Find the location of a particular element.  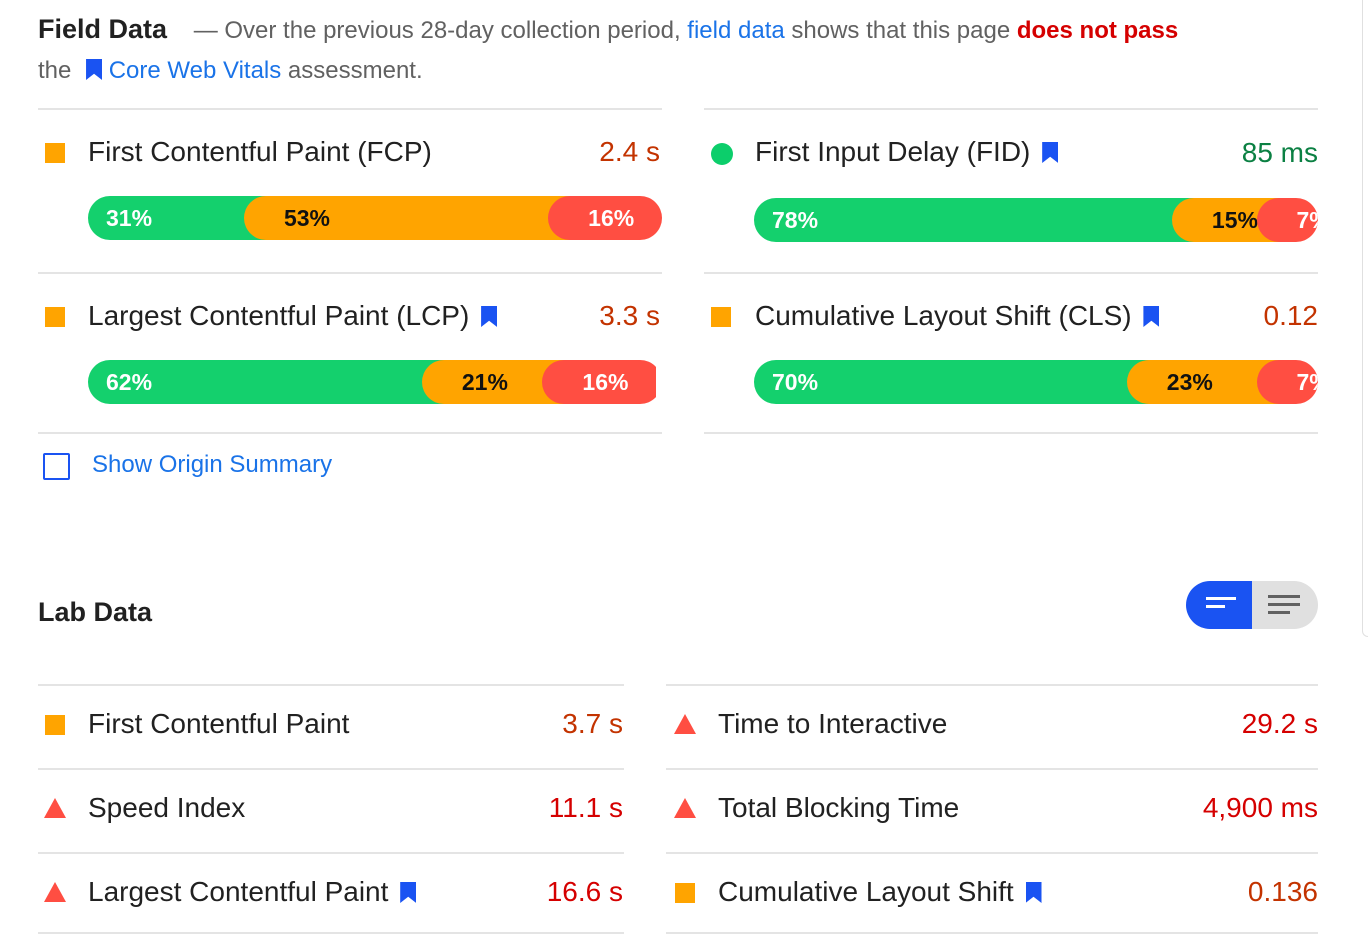

metric-name: First Contentful Paint (FCP) is located at coordinates (260, 151).